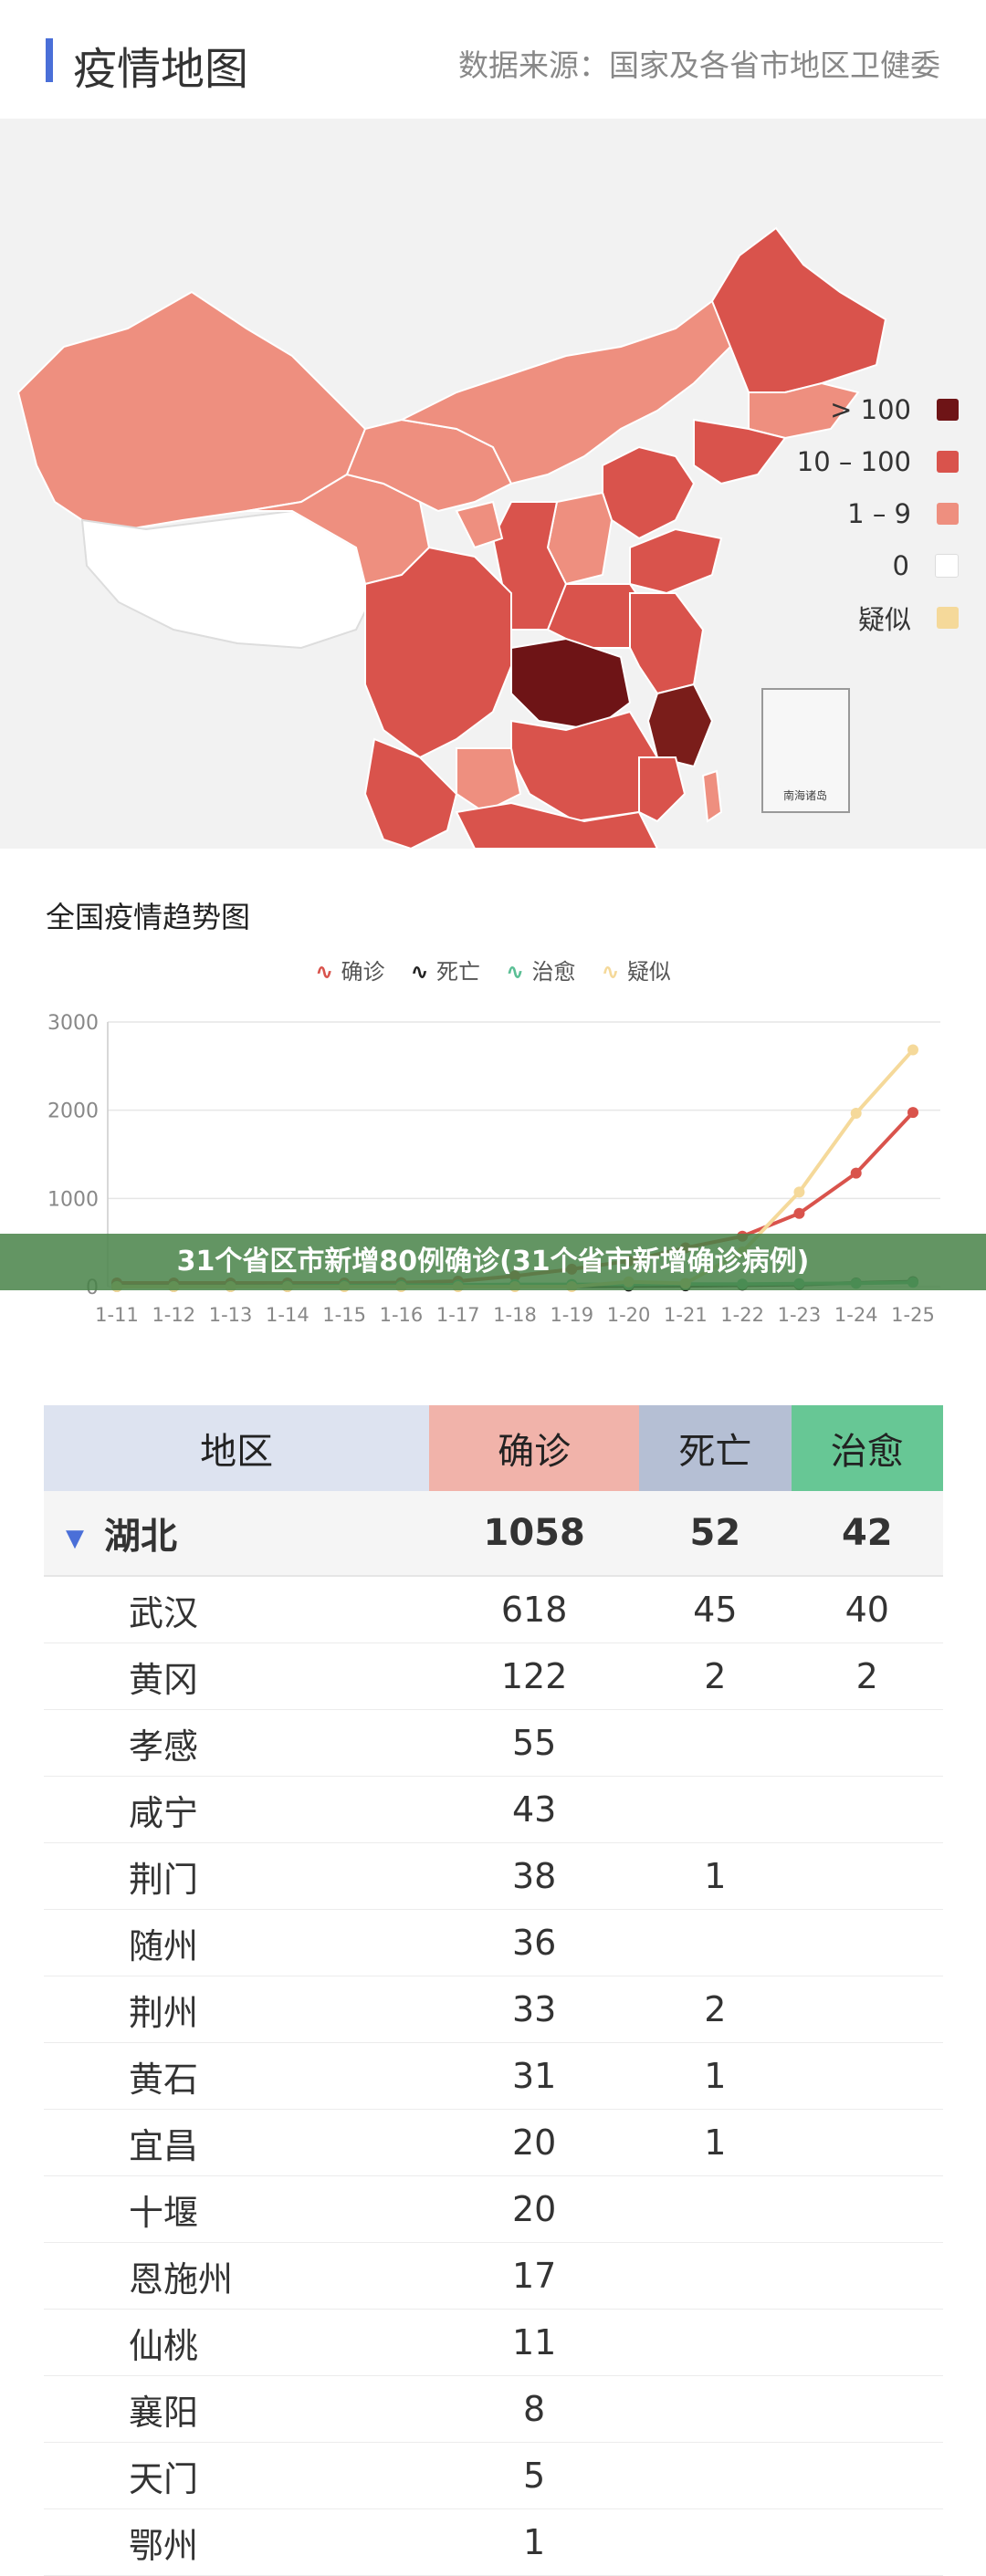 This screenshot has width=986, height=2576. Describe the element at coordinates (237, 1448) in the screenshot. I see `column-header: 地区` at that location.